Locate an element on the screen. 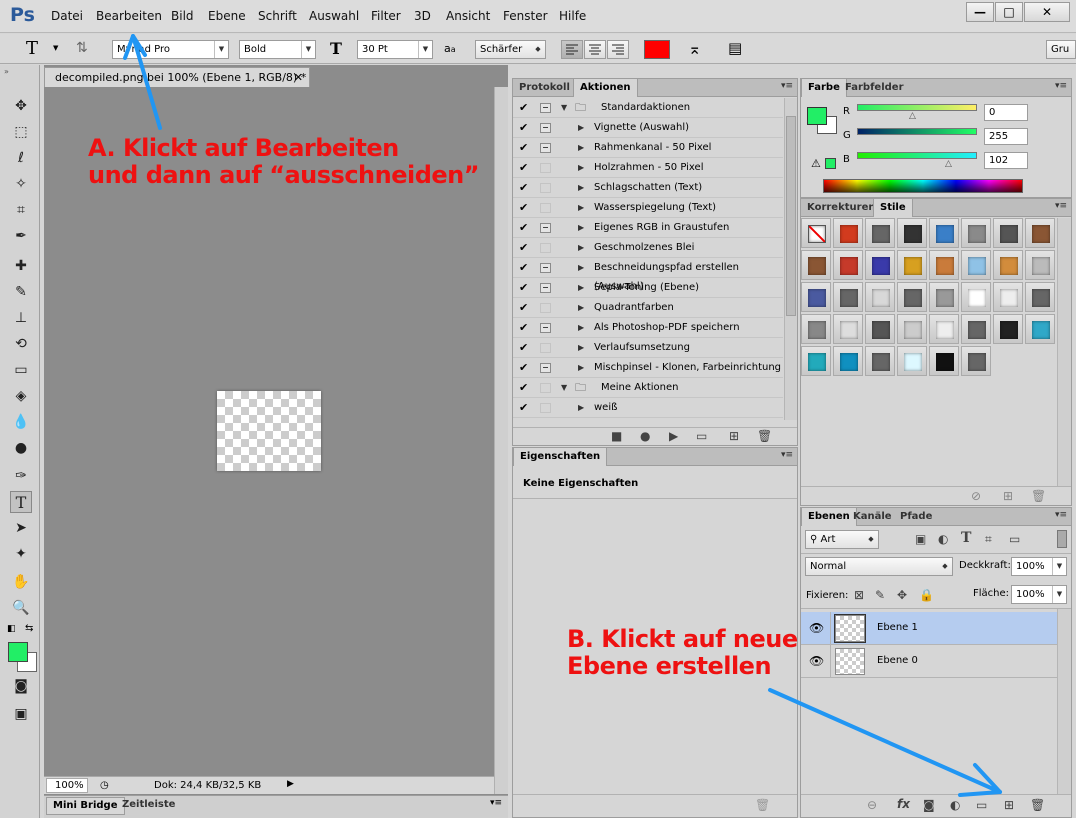  annotation-b-line2: Ebene erstellen is located at coordinates (669, 666).